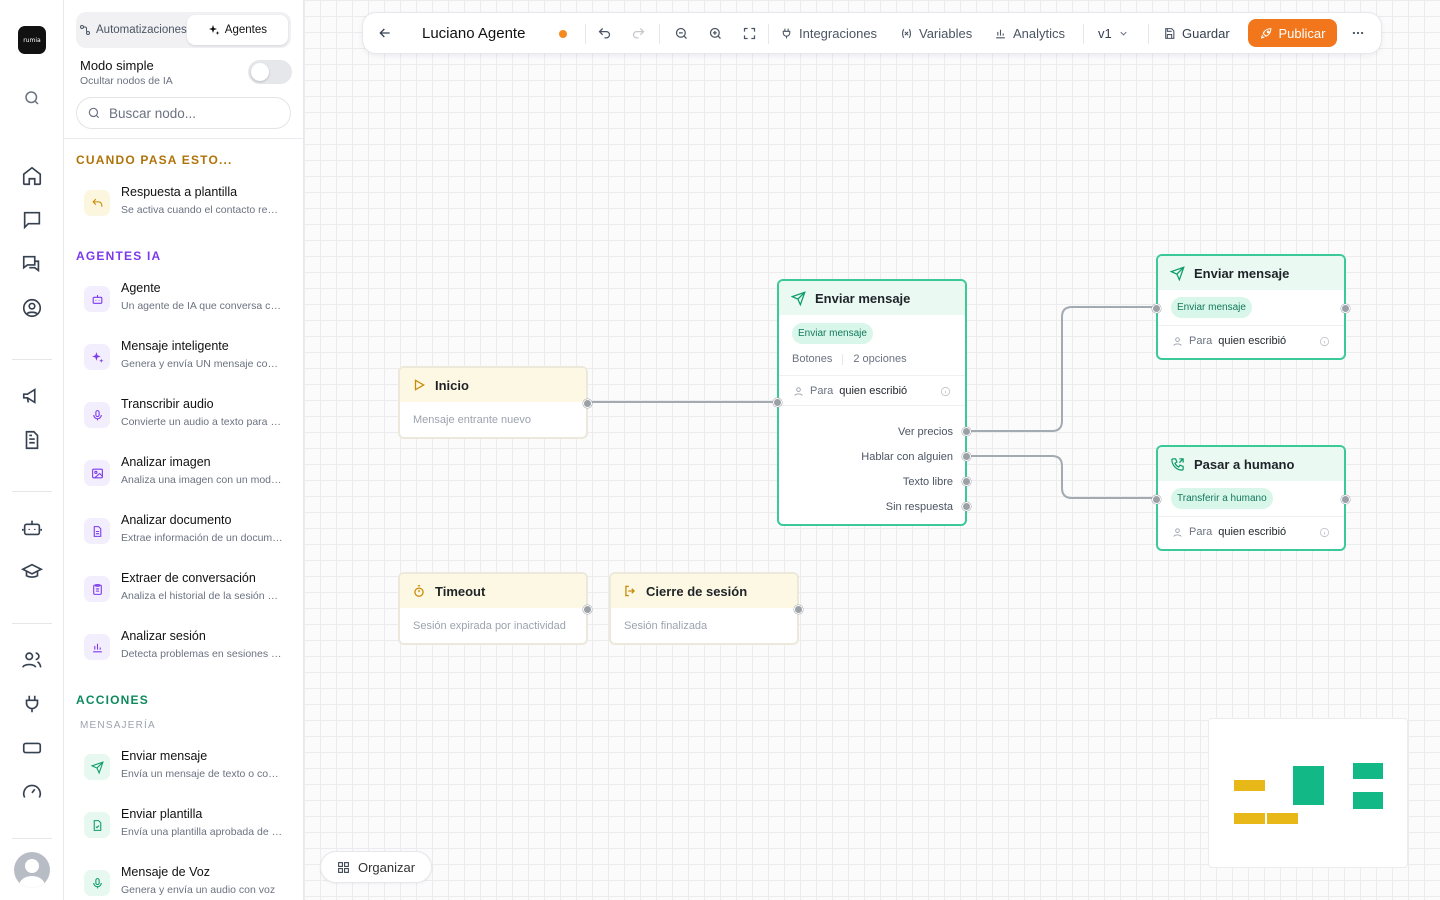 The height and width of the screenshot is (900, 1440). I want to click on save-icon, so click(1170, 33).